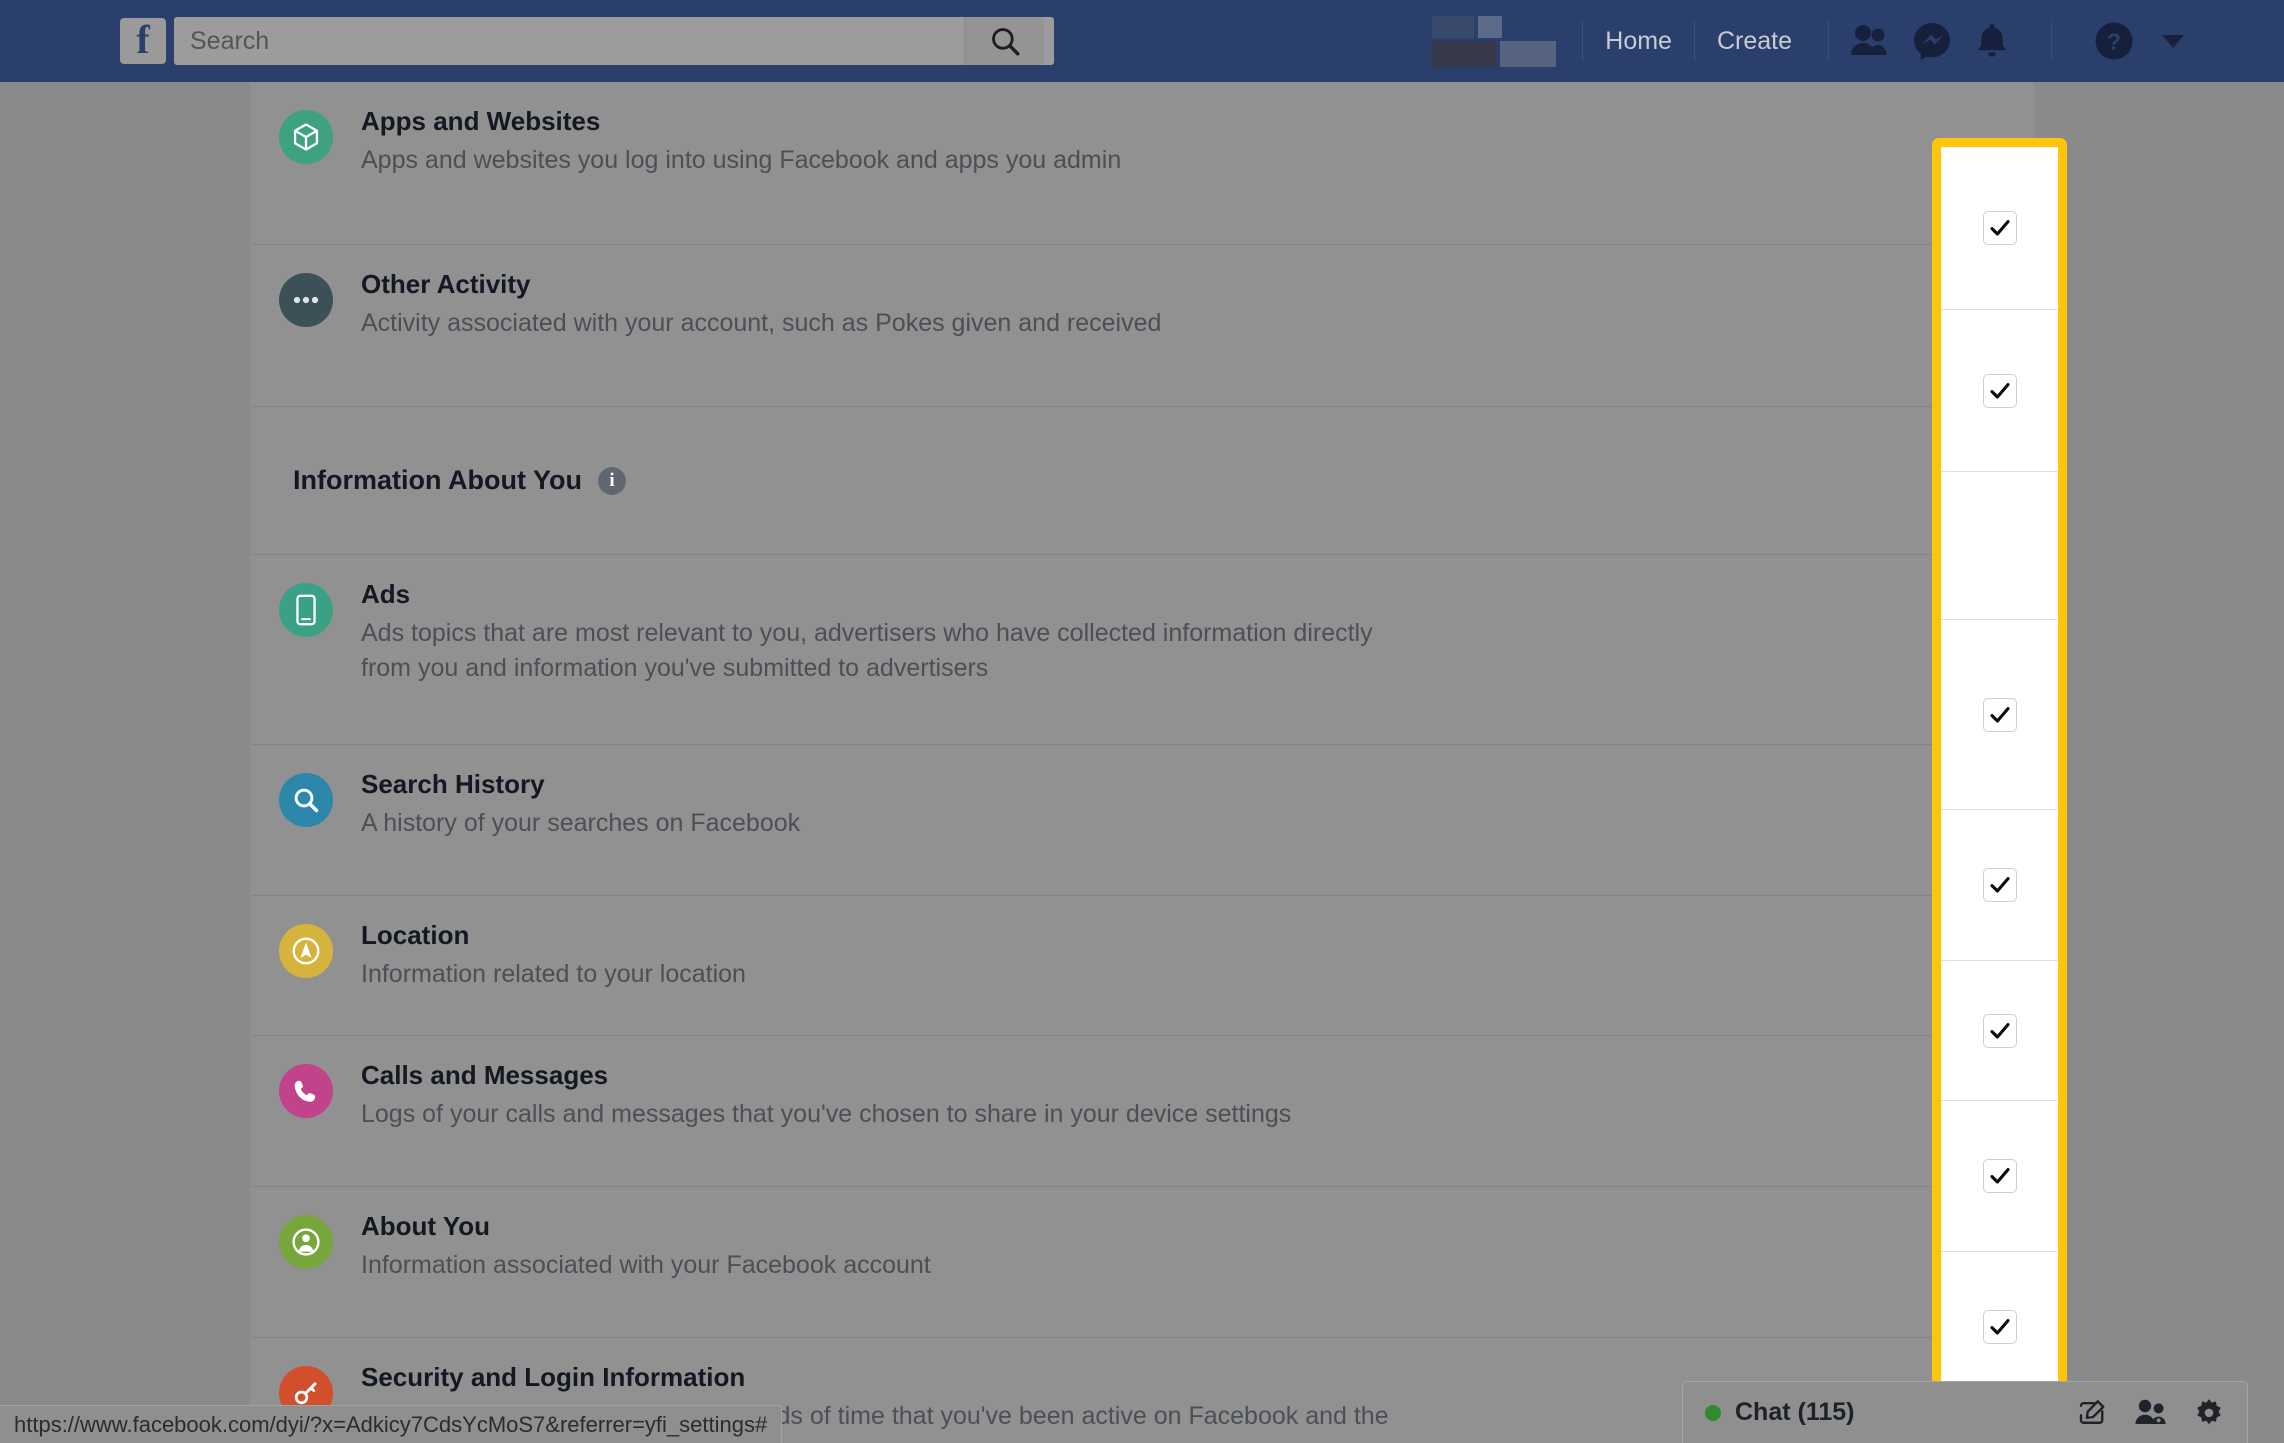 The height and width of the screenshot is (1443, 2284). I want to click on cube-icon, so click(306, 137).